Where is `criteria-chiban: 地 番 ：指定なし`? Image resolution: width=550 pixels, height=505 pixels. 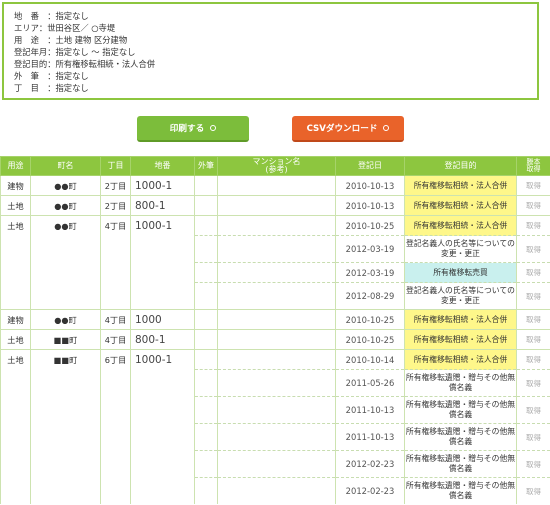 criteria-chiban: 地 番 ：指定なし is located at coordinates (51, 16).